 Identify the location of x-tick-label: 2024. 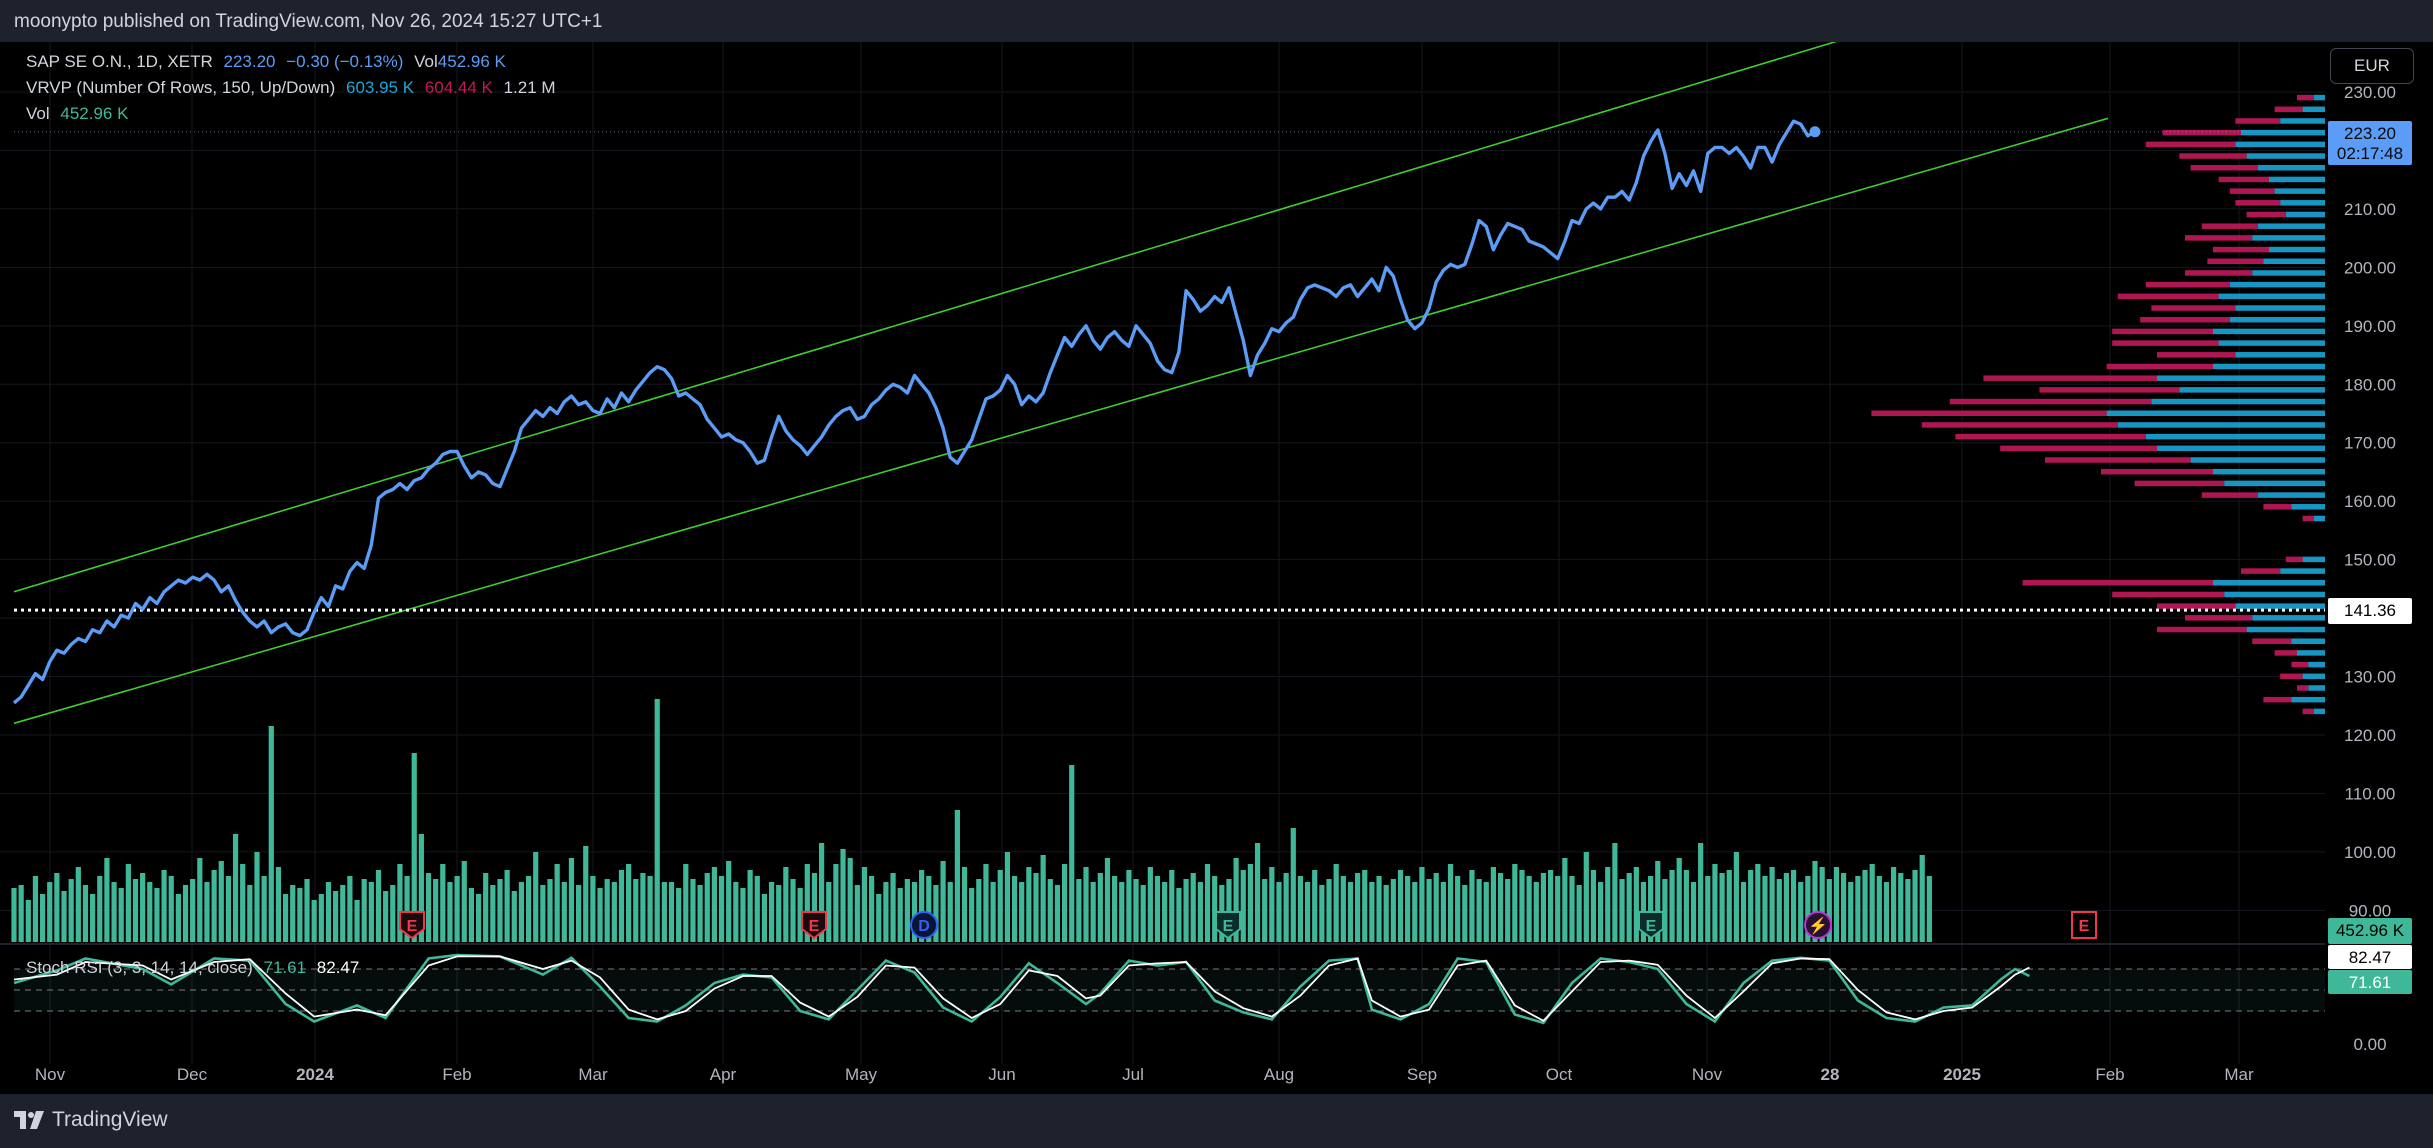
(315, 1074).